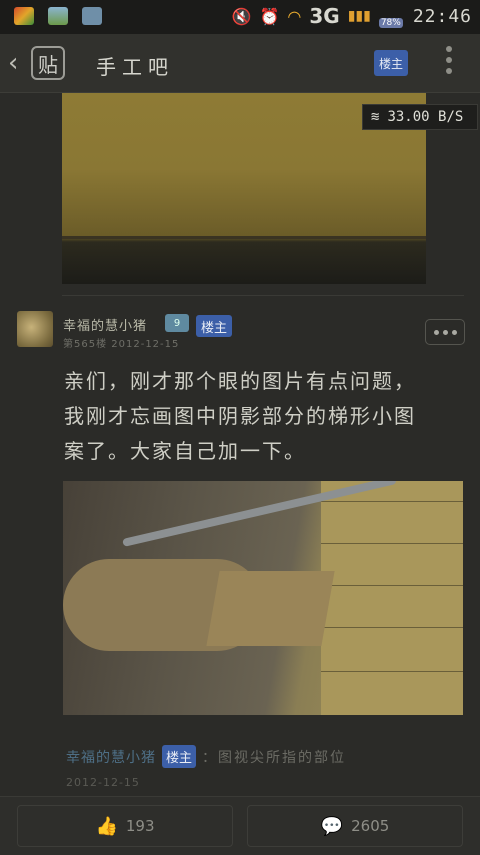 This screenshot has width=480, height=855. Describe the element at coordinates (391, 63) in the screenshot. I see `only-op-button: 楼主` at that location.